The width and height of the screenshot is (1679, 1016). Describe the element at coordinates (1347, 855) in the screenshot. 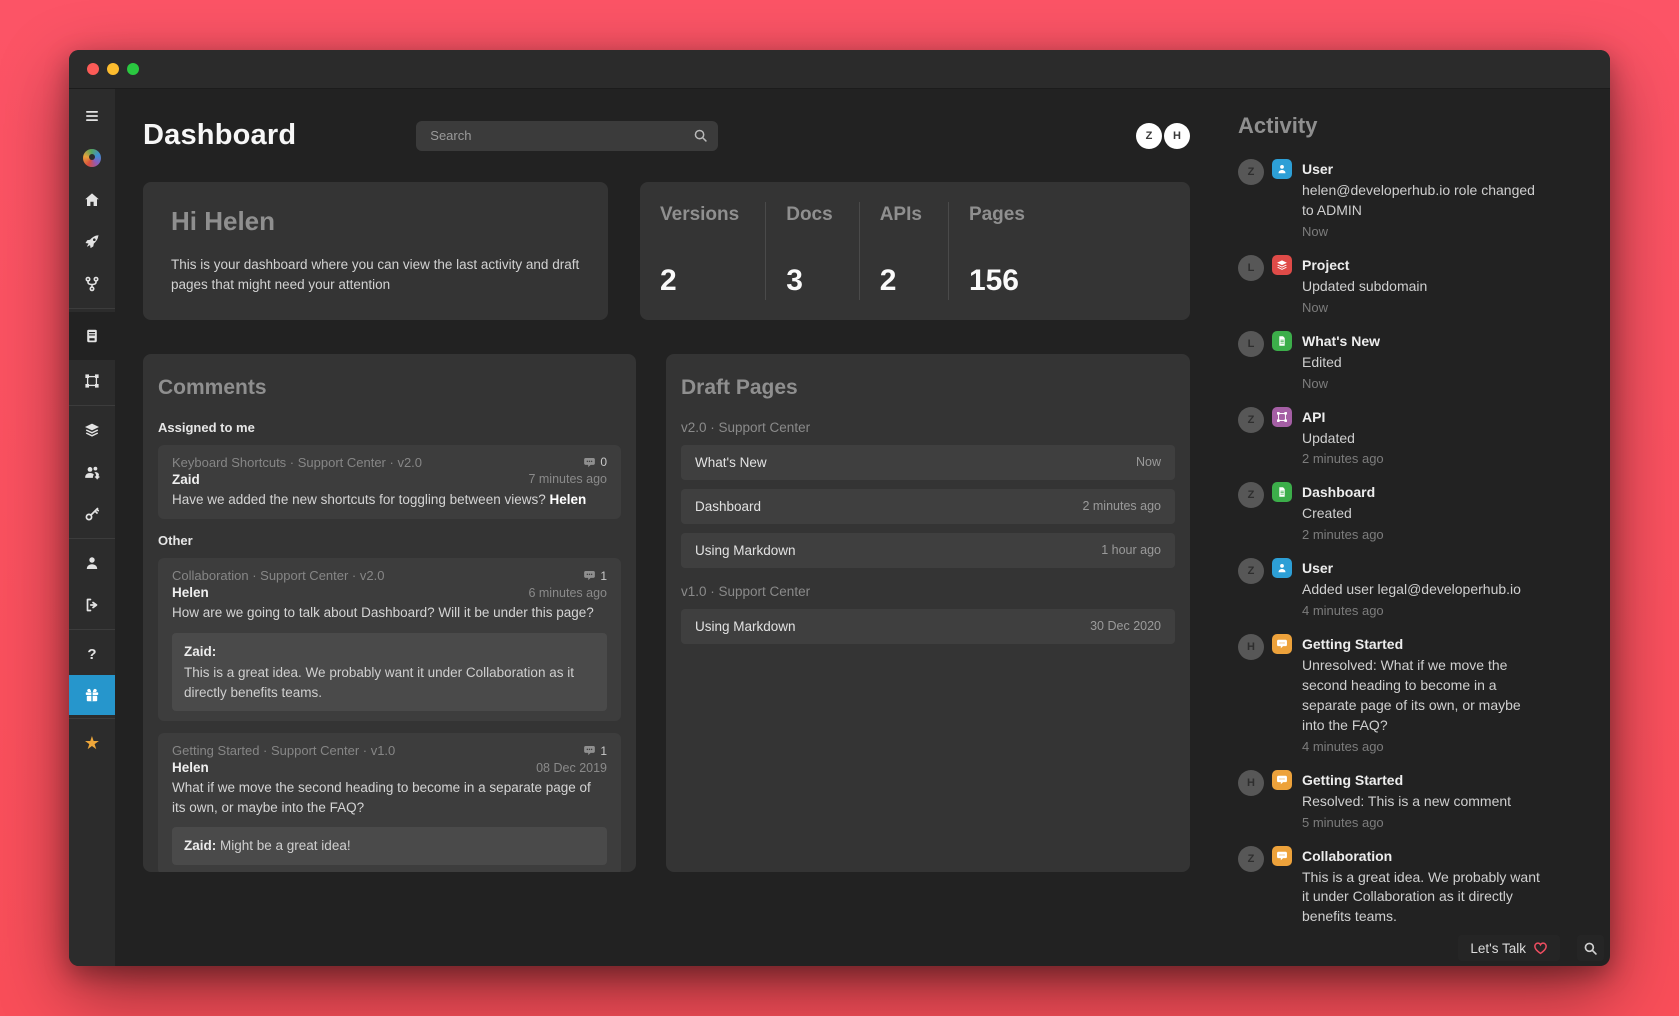

I see `activity-item-title: Collaboration` at that location.